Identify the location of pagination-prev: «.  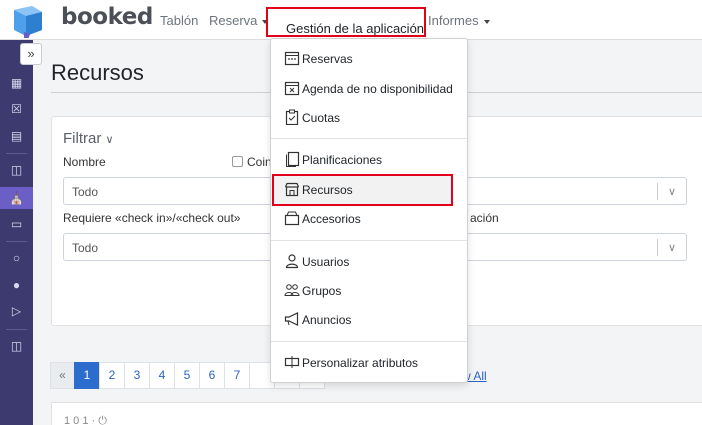
(62, 375).